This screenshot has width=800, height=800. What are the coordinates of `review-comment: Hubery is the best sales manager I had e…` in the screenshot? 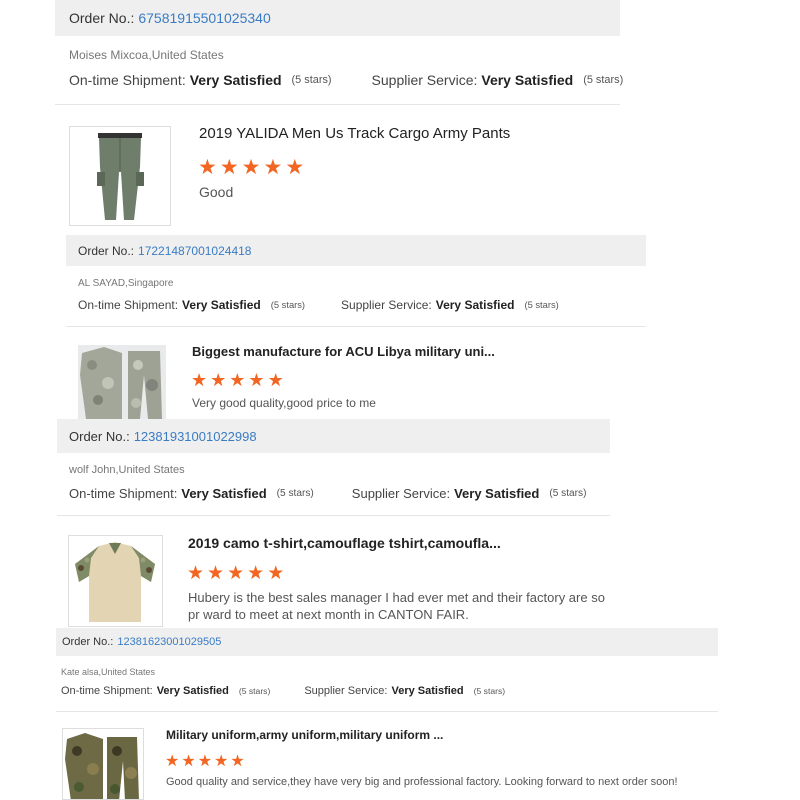 It's located at (396, 606).